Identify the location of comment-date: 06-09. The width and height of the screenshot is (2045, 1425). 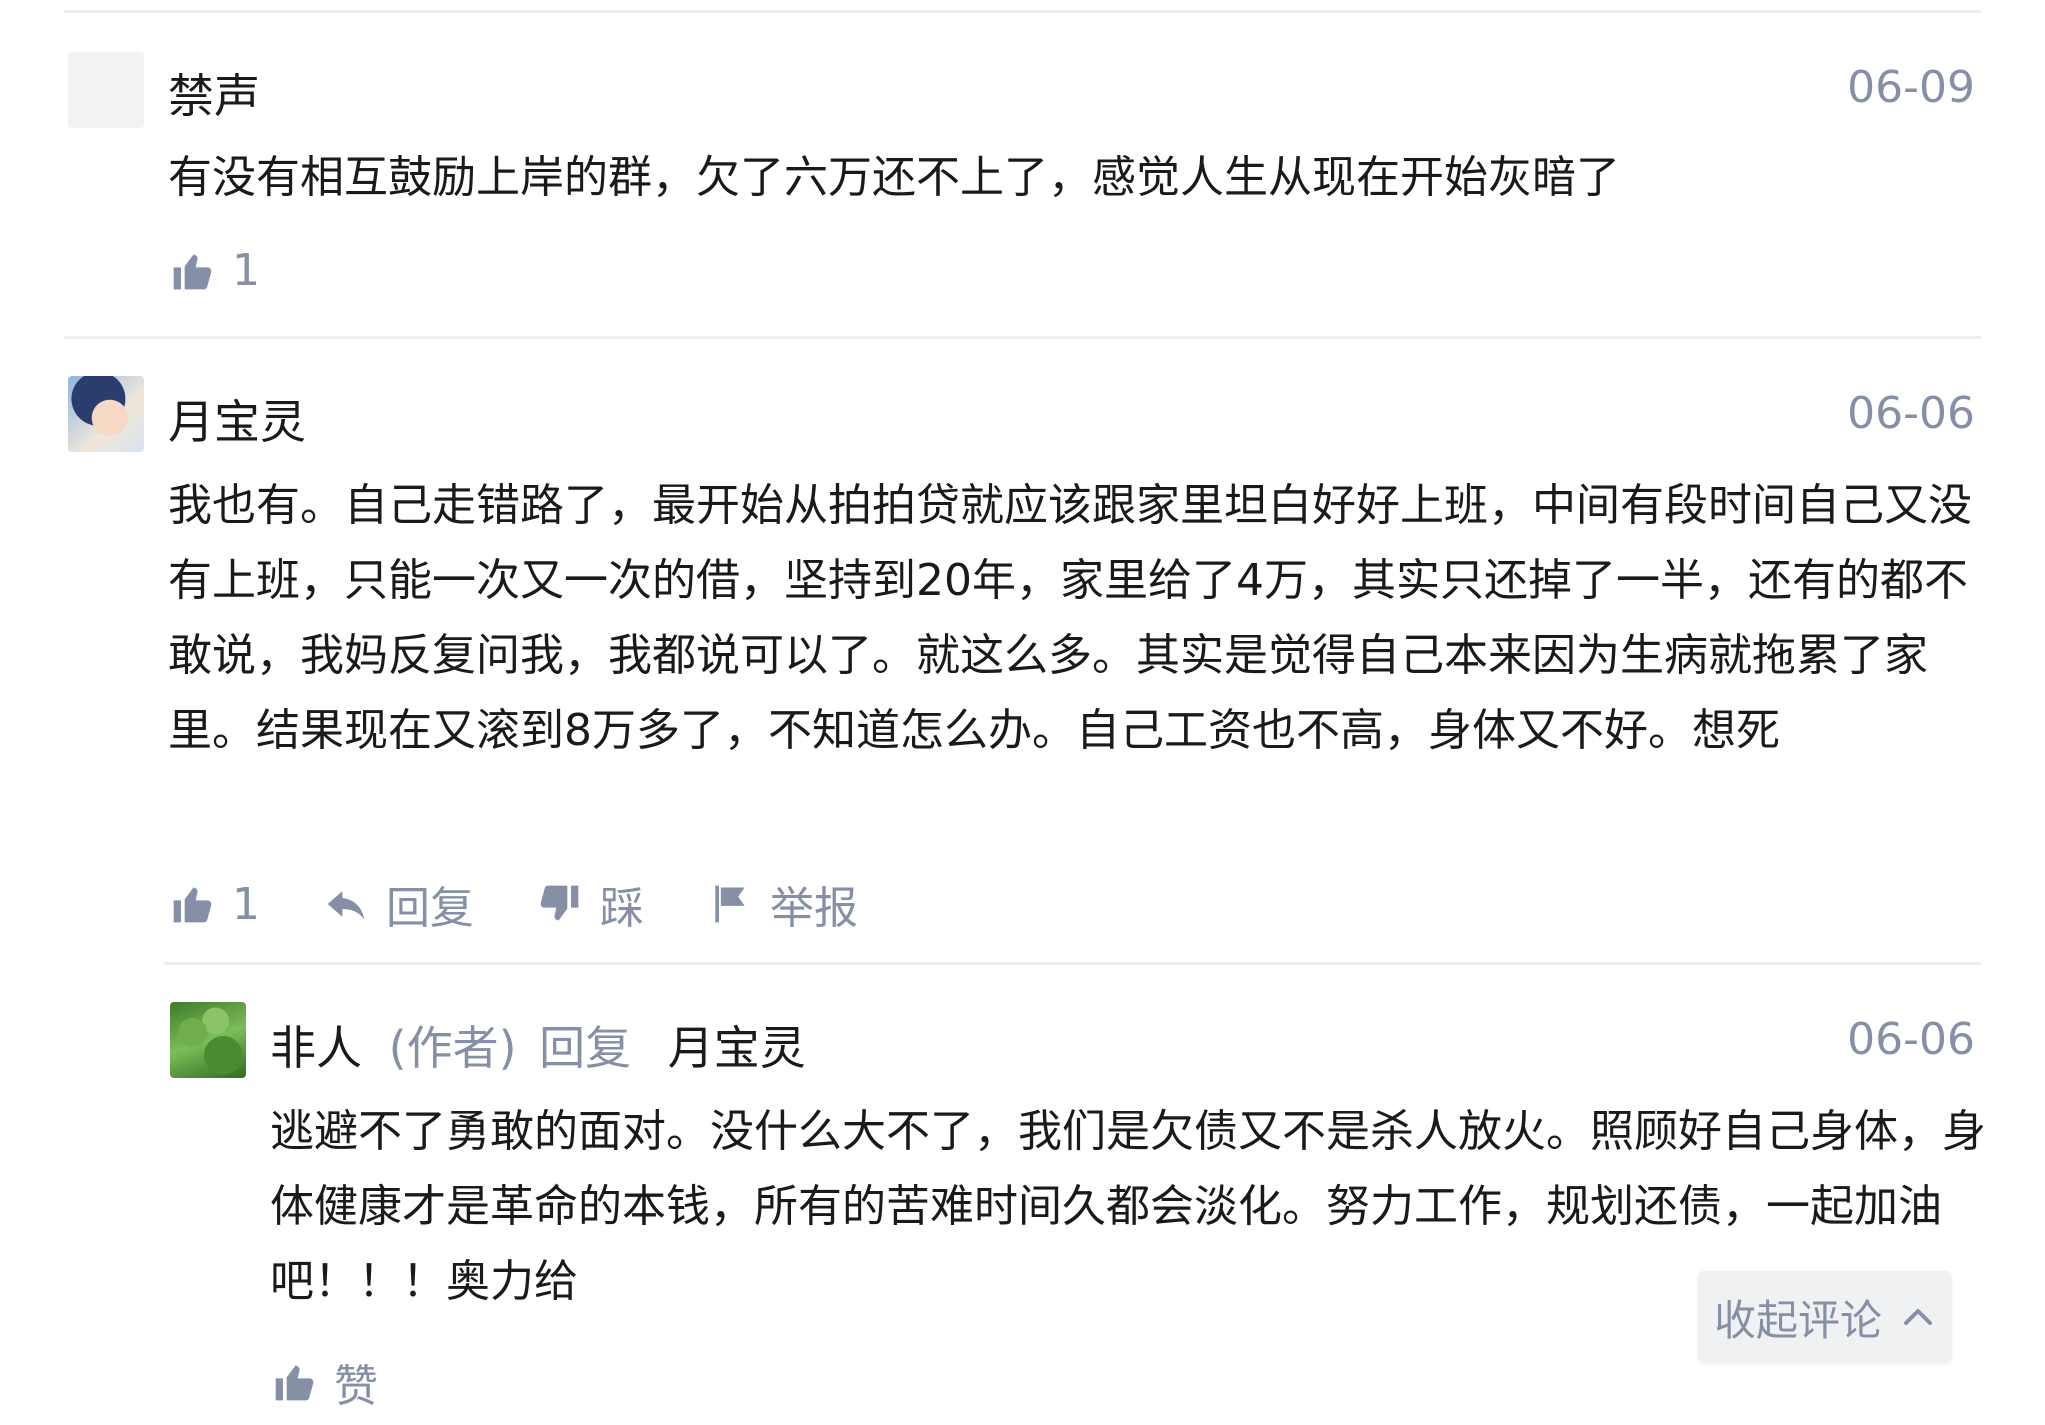
(1911, 87).